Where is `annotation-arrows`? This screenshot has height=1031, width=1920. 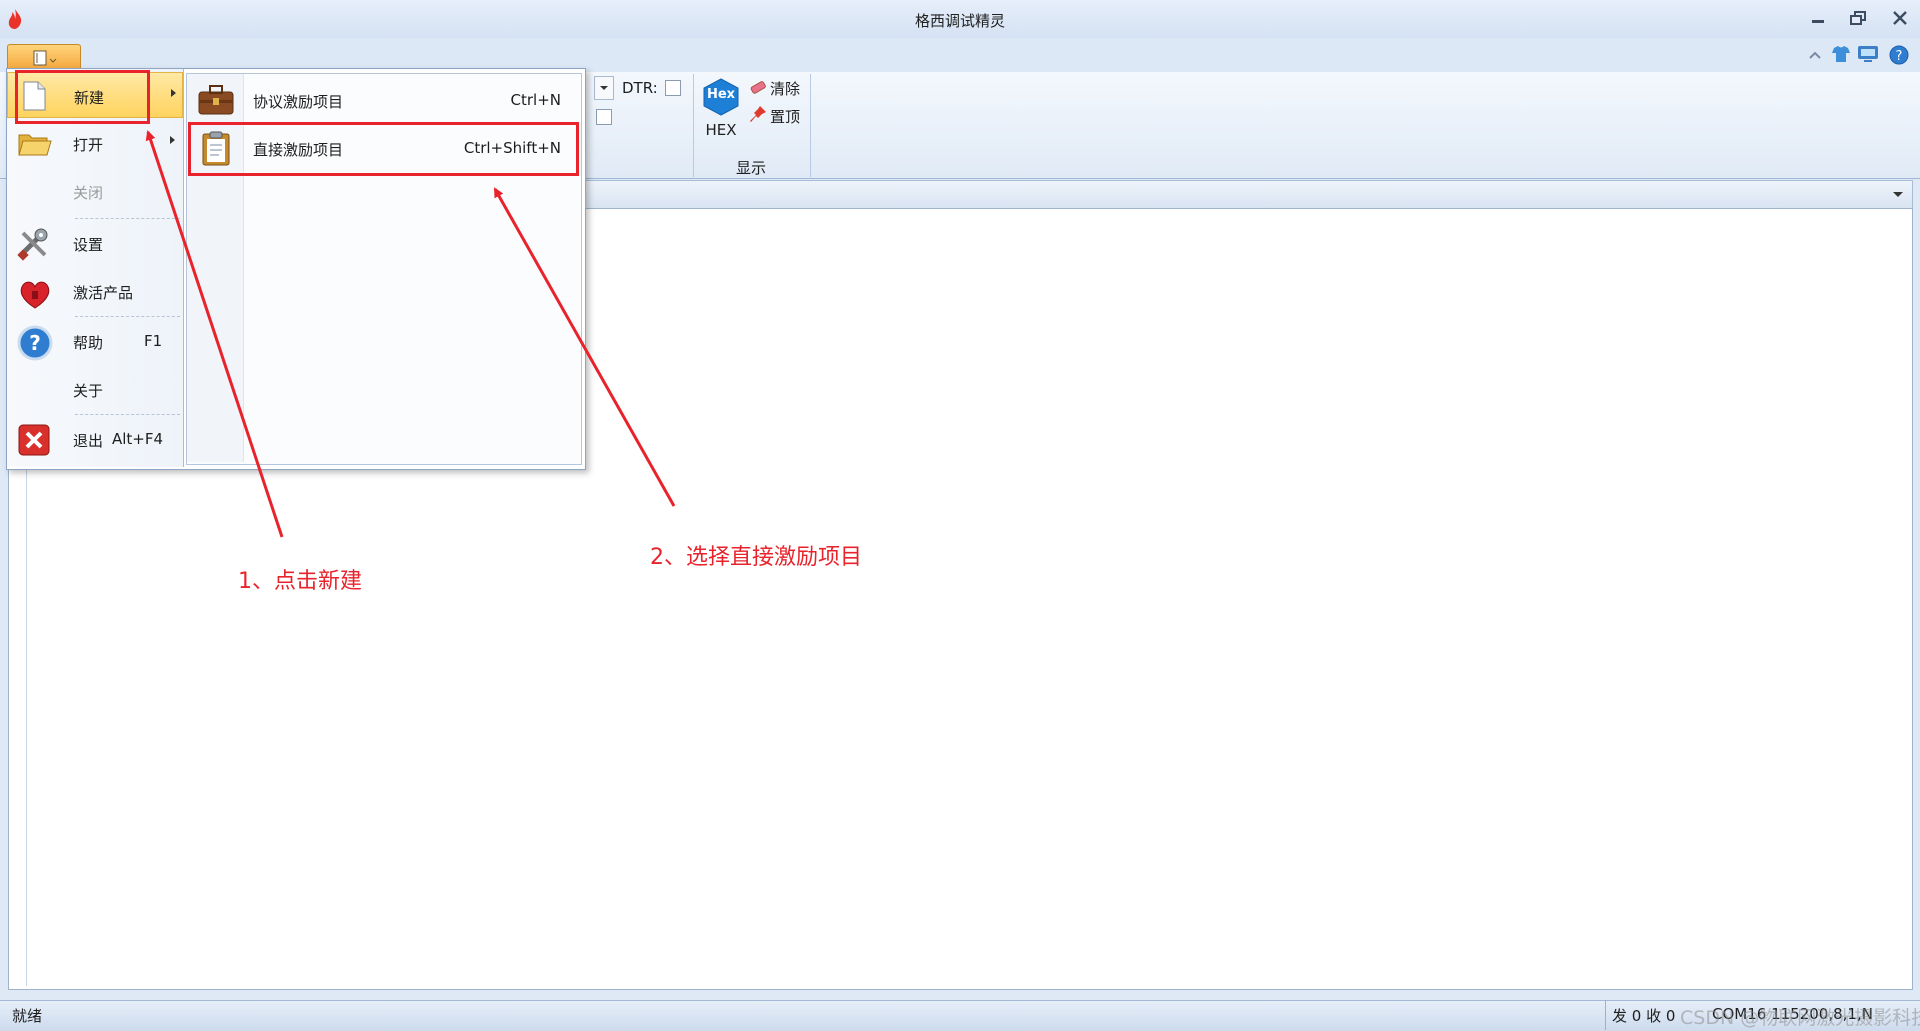
annotation-arrows is located at coordinates (410, 334).